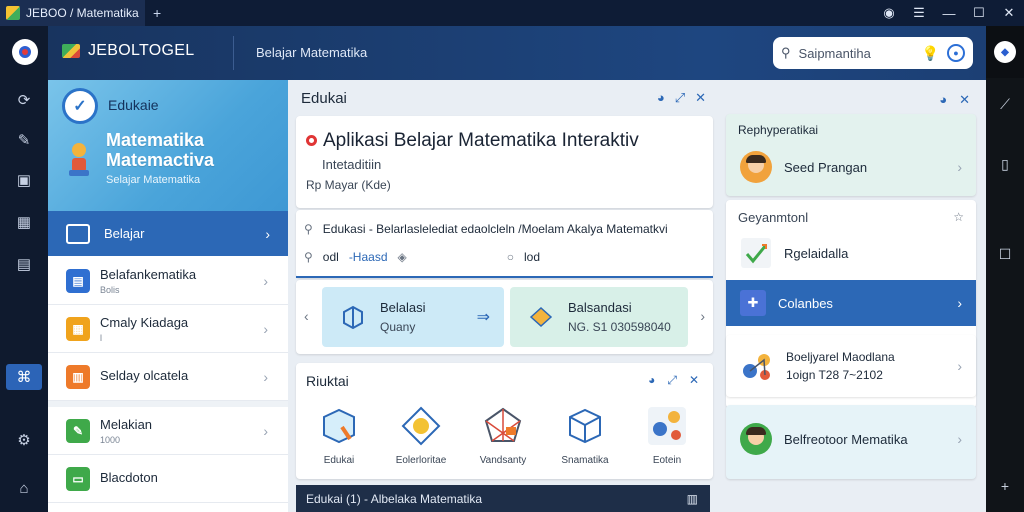 The width and height of the screenshot is (1024, 512). What do you see at coordinates (101, 337) in the screenshot?
I see `sidebar-item-sub: l` at bounding box center [101, 337].